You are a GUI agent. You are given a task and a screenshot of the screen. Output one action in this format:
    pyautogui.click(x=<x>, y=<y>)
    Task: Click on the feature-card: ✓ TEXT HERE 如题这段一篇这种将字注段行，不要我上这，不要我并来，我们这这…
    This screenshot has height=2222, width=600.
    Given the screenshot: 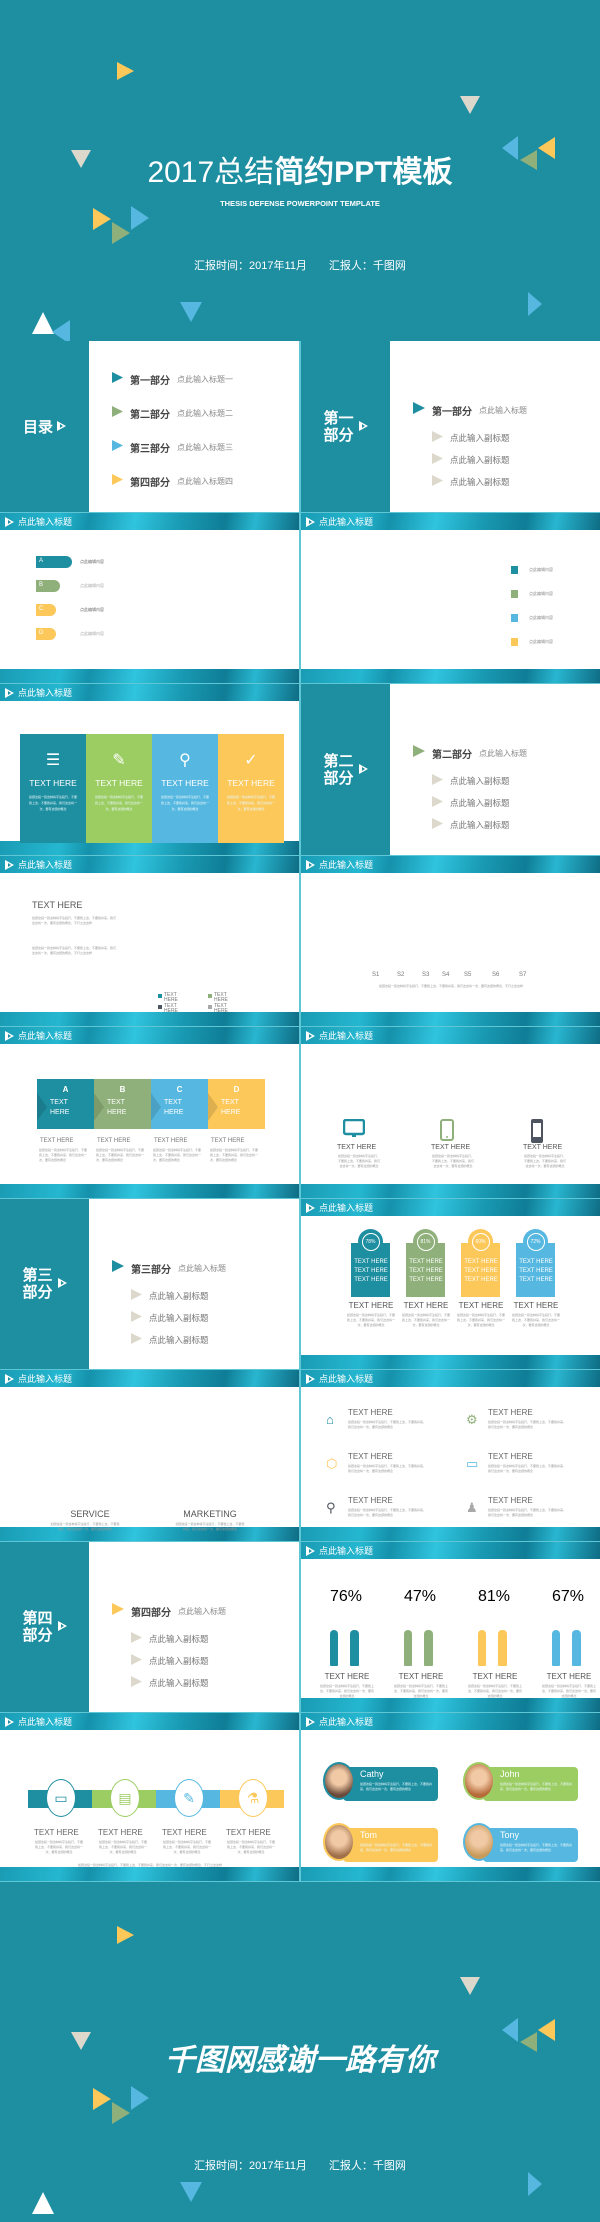 What is the action you would take?
    pyautogui.click(x=251, y=788)
    